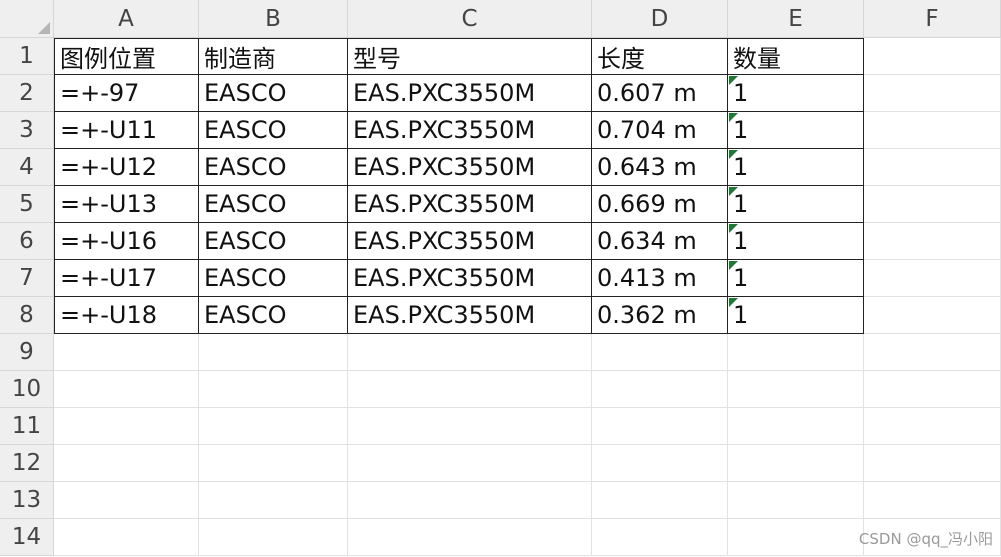 Image resolution: width=1001 pixels, height=557 pixels. Describe the element at coordinates (273, 537) in the screenshot. I see `cell-b14` at that location.